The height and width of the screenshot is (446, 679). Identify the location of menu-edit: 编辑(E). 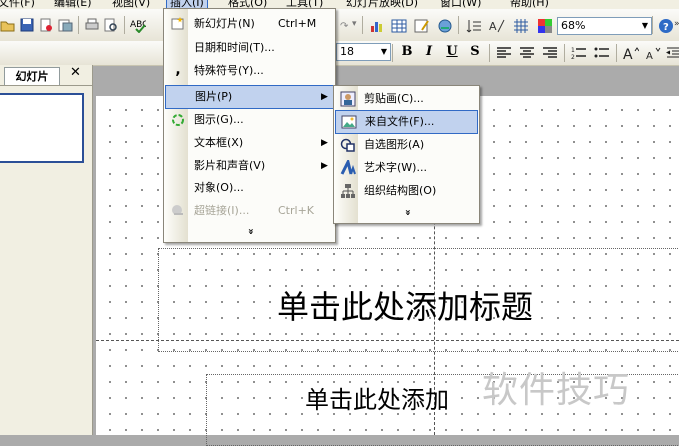
(73, 4).